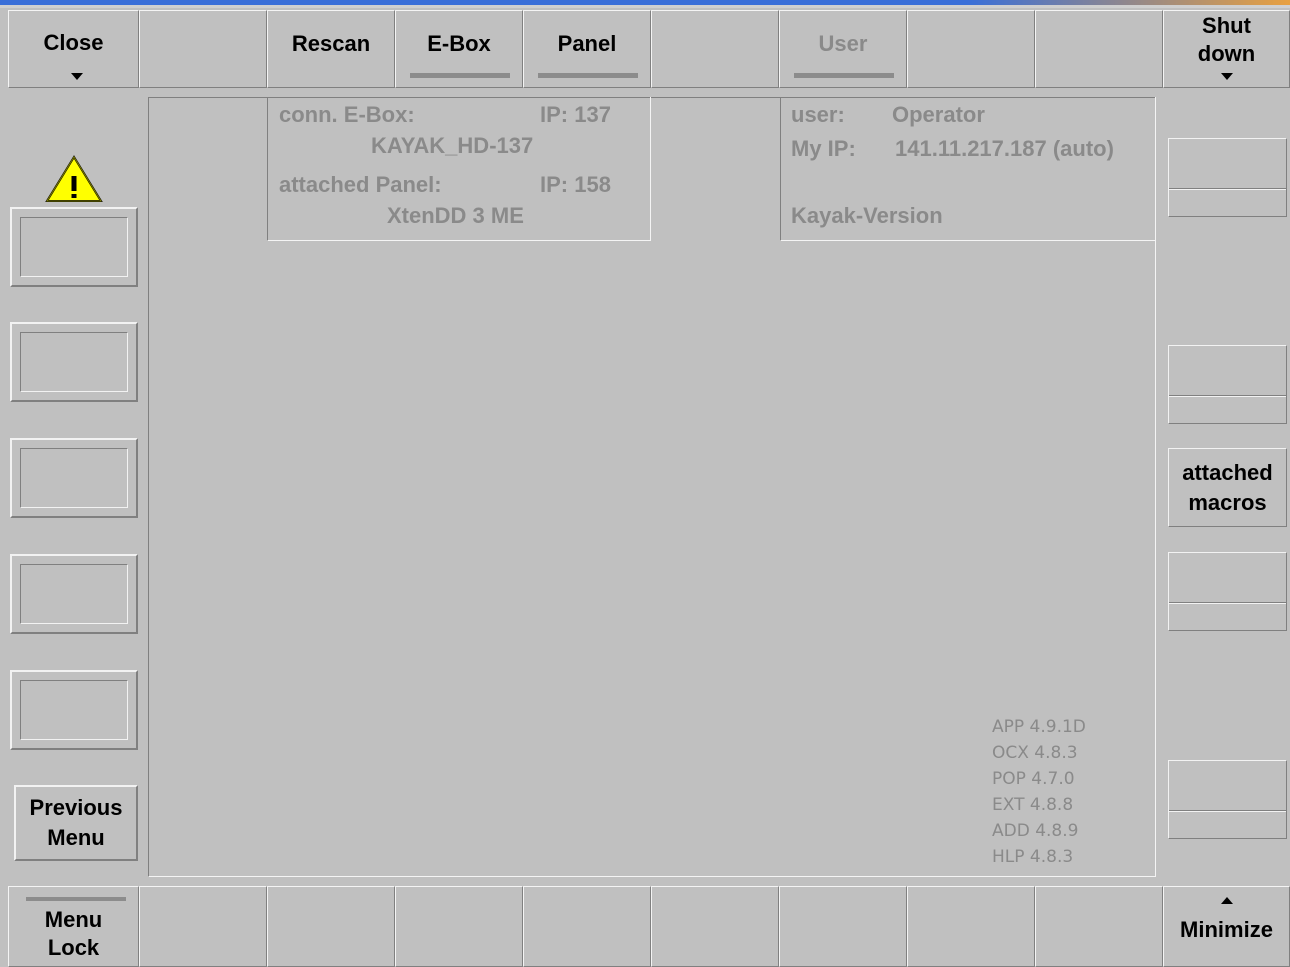 The width and height of the screenshot is (1290, 967). I want to click on version-item: OCX 4.8.3, so click(1035, 753).